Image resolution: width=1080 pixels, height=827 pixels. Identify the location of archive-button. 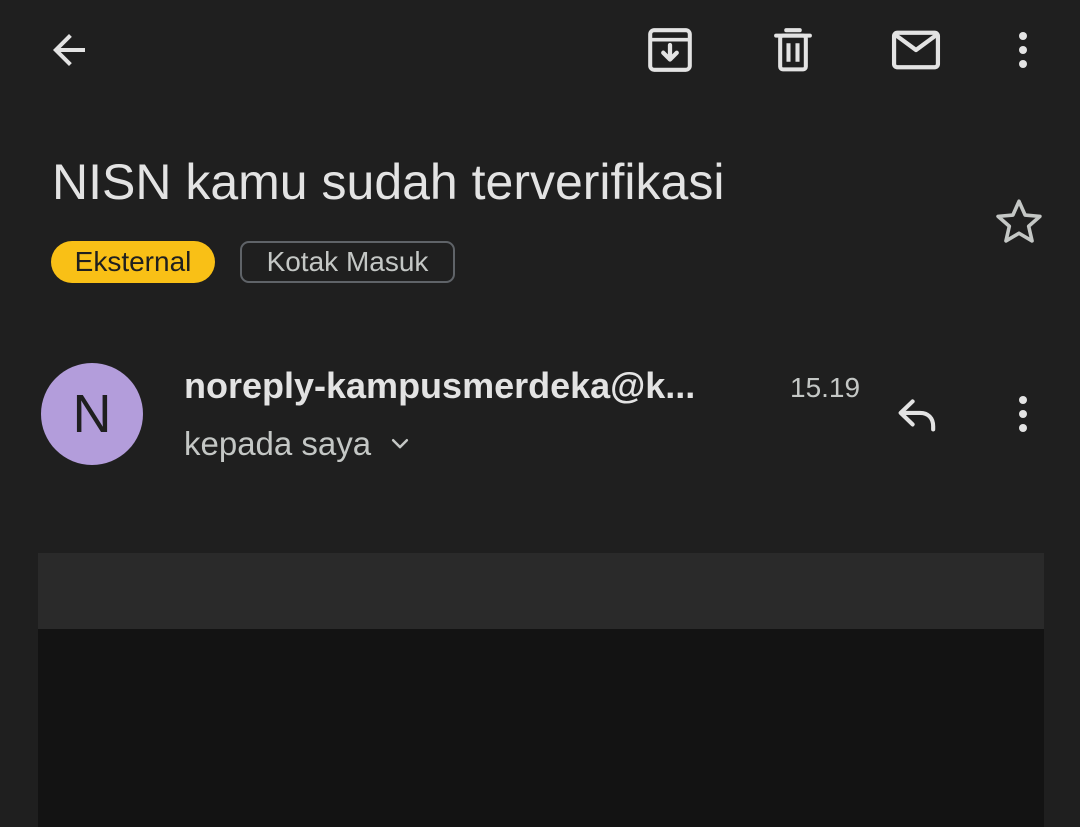
(670, 50).